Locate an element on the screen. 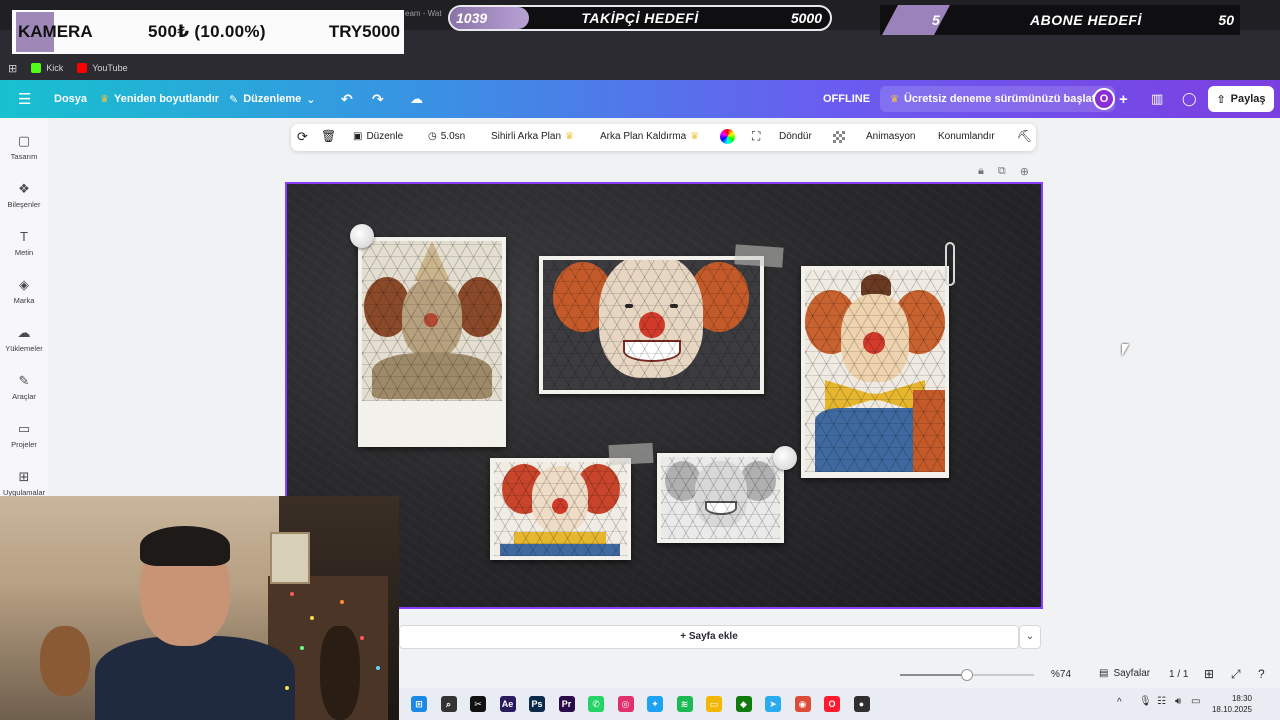 Image resolution: width=1280 pixels, height=720 pixels. sidebar-item-label: Yüklemeler is located at coordinates (24, 348).